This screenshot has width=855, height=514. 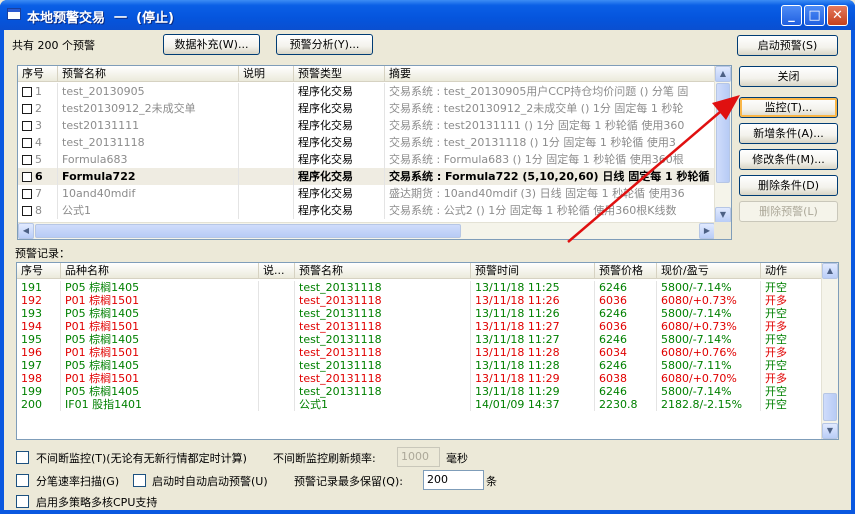 What do you see at coordinates (453, 480) in the screenshot?
I see `max-records-input: 200` at bounding box center [453, 480].